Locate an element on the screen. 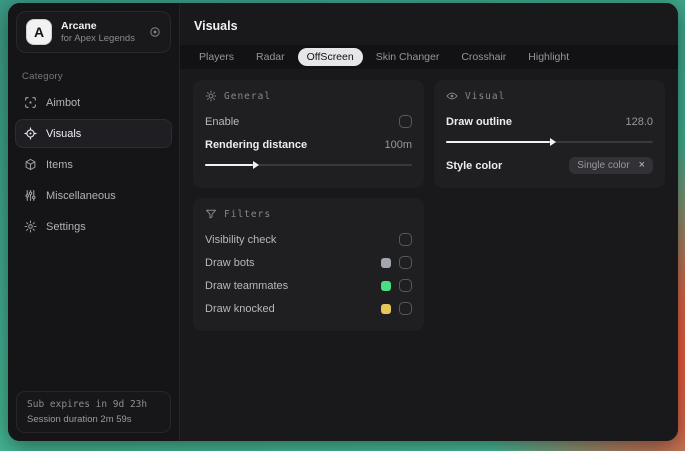 The width and height of the screenshot is (685, 451). panel-title: Visual is located at coordinates (485, 96).